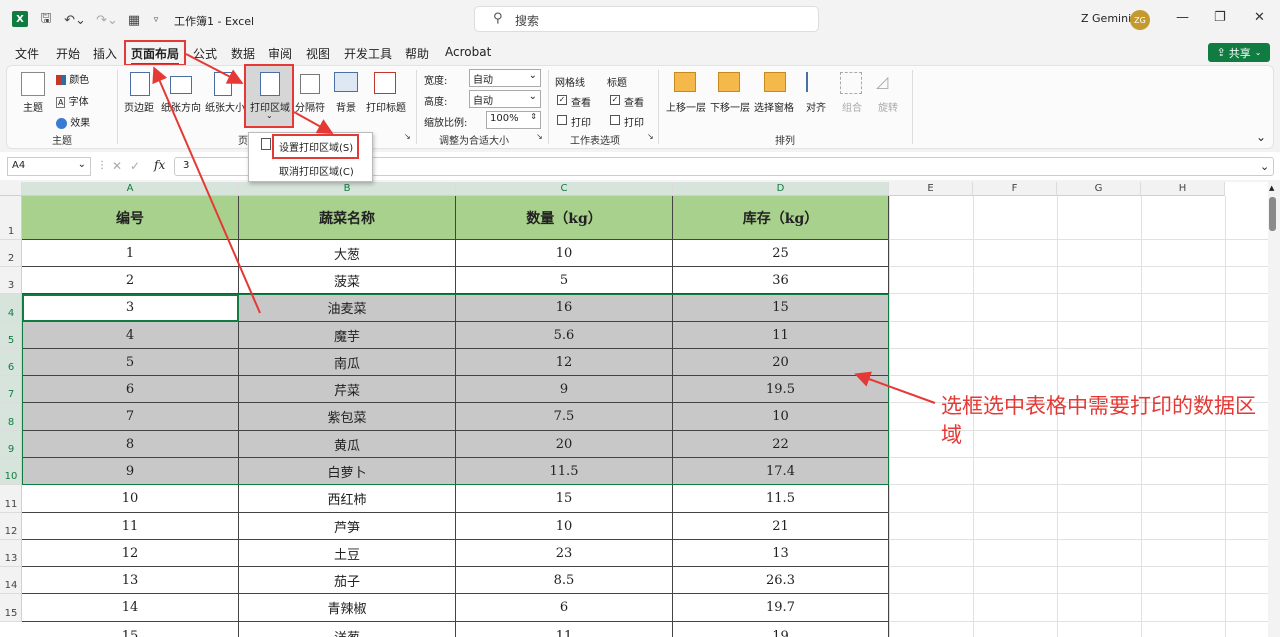 This screenshot has height=637, width=1280. What do you see at coordinates (347, 526) in the screenshot?
I see `table-cell: 芦笋` at bounding box center [347, 526].